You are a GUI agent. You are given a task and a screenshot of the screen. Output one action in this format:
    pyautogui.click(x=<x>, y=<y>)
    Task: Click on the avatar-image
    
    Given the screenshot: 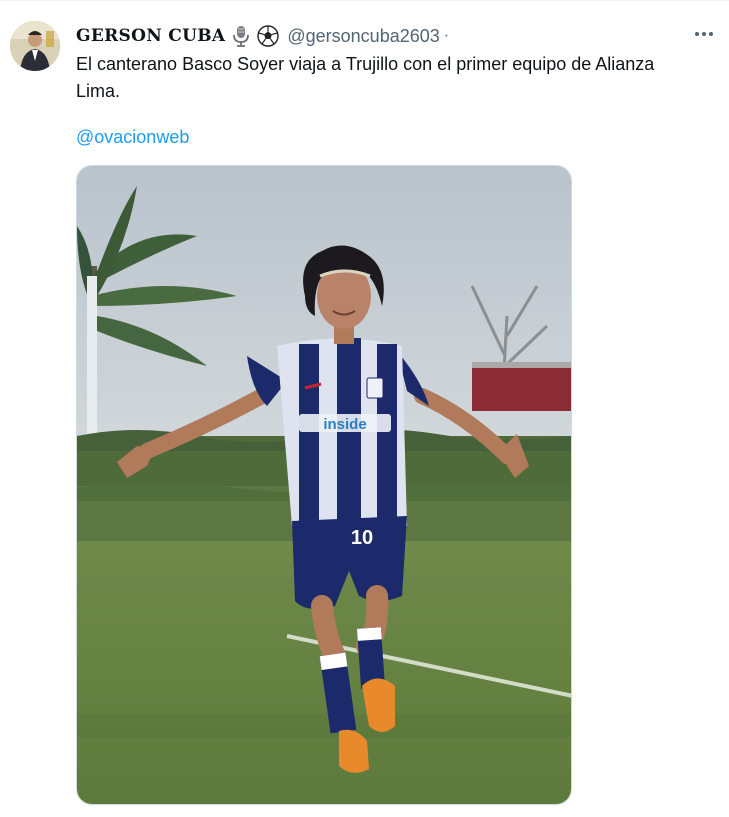 What is the action you would take?
    pyautogui.click(x=35, y=46)
    